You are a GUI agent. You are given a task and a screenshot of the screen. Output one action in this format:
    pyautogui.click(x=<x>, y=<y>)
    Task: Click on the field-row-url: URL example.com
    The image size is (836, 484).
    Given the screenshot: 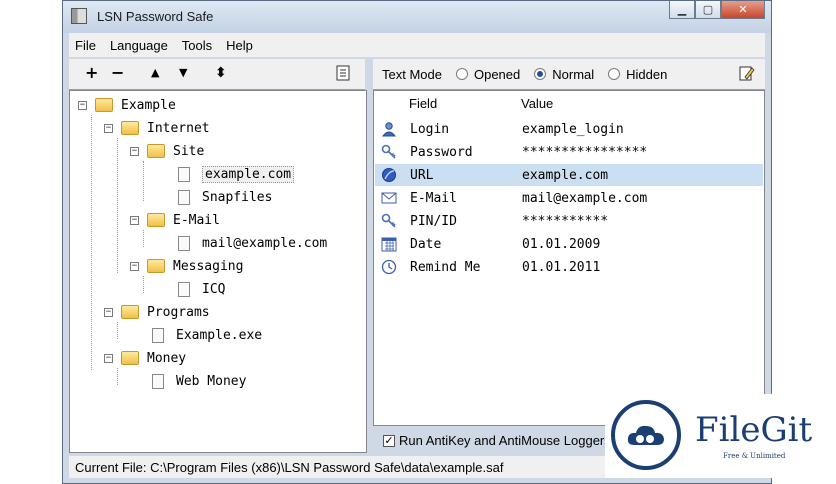 What is the action you would take?
    pyautogui.click(x=569, y=175)
    